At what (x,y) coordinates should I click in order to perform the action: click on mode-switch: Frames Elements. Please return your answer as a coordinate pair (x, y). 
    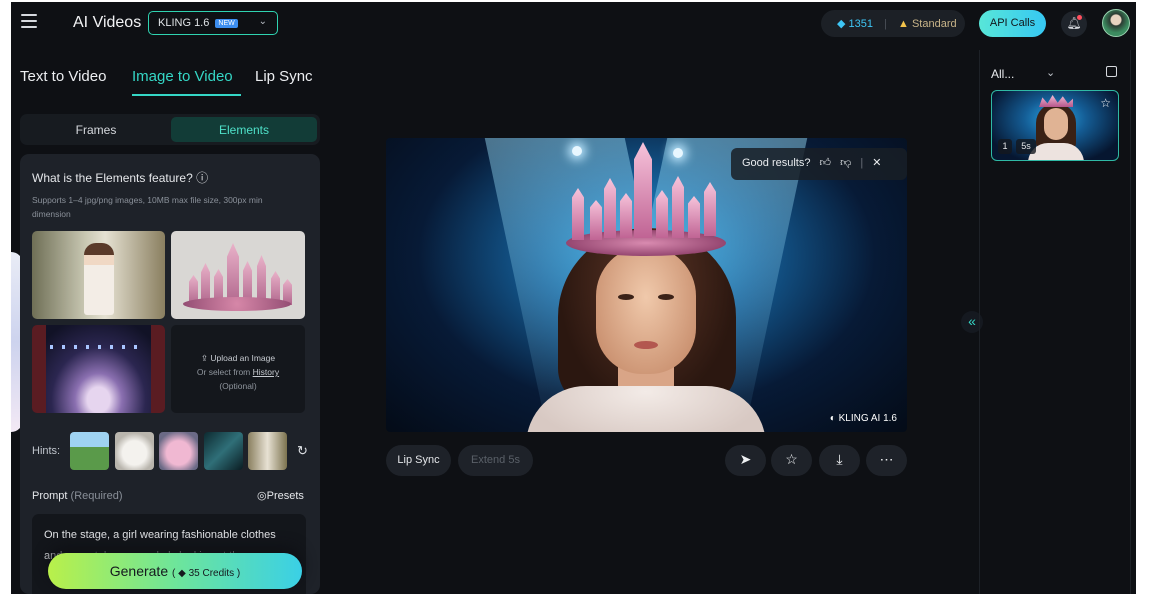
    Looking at the image, I should click on (170, 129).